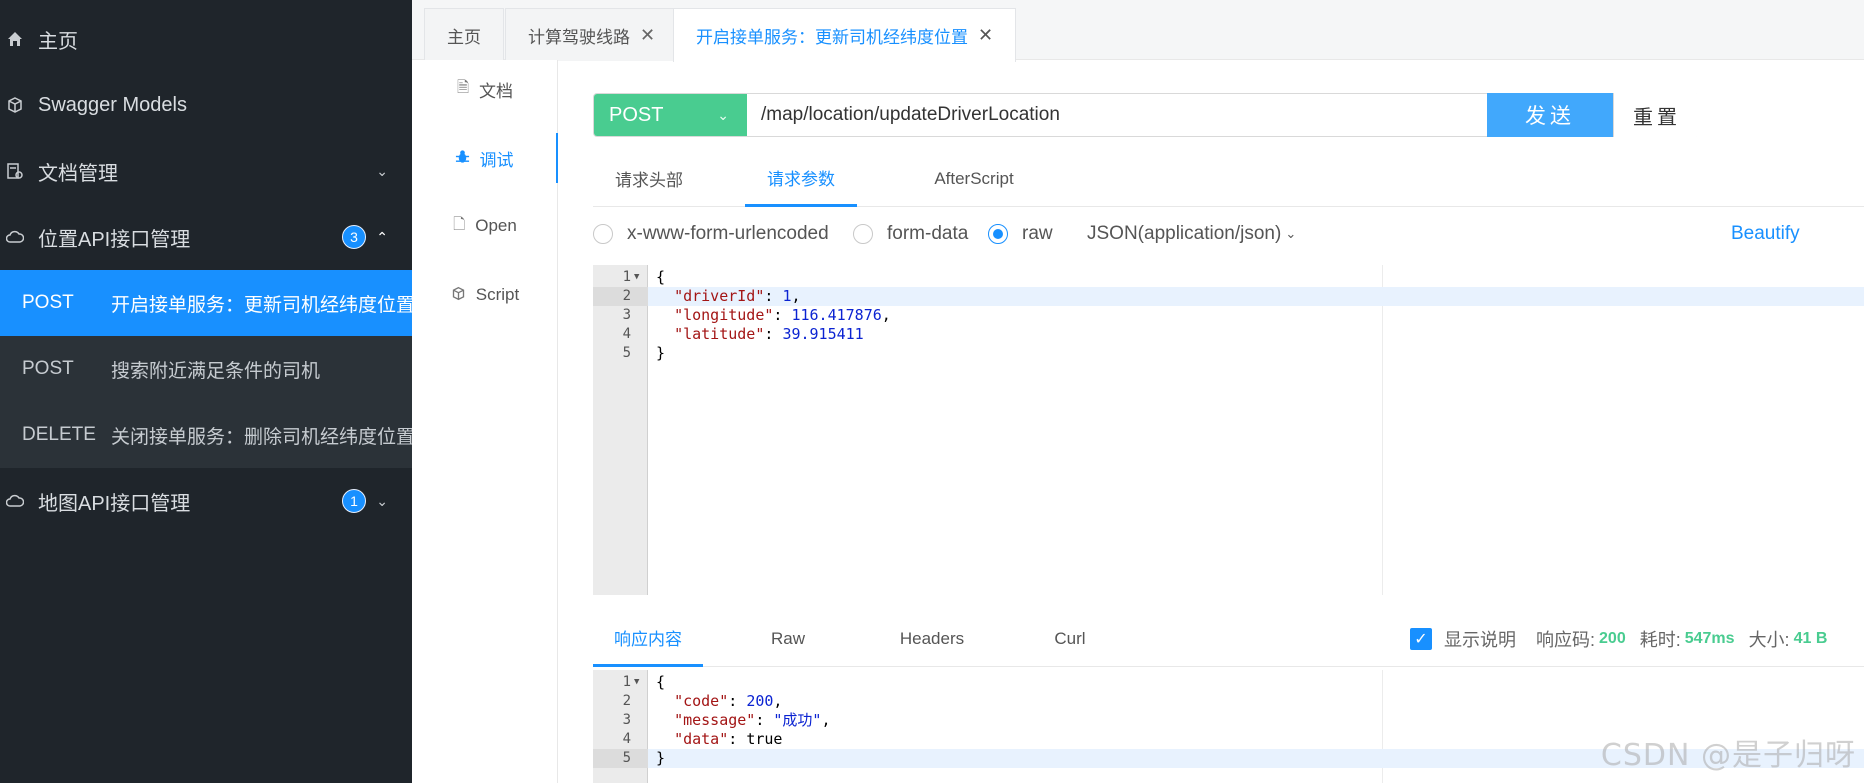 The height and width of the screenshot is (783, 1864). Describe the element at coordinates (845, 35) in the screenshot. I see `tab-update-location: 开启接单服务：更新司机经纬度位置 ✕` at that location.